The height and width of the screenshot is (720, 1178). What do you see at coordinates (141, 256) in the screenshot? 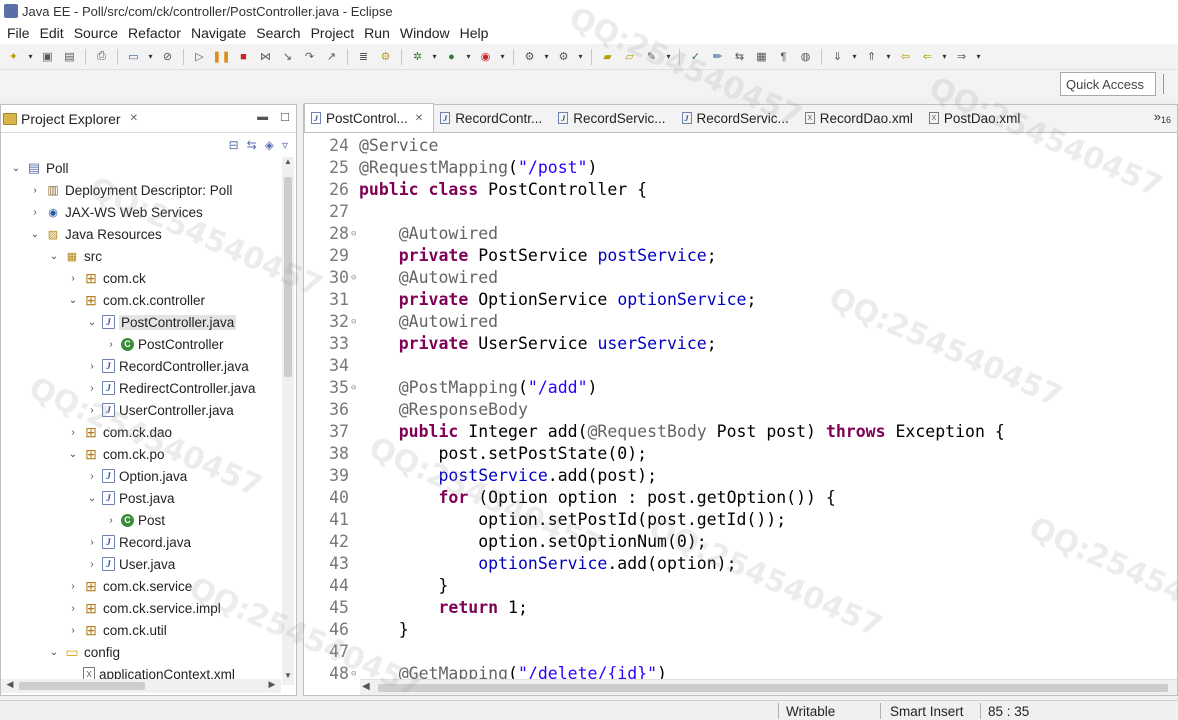
I see `tree-item: ⌄ ▦ src` at bounding box center [141, 256].